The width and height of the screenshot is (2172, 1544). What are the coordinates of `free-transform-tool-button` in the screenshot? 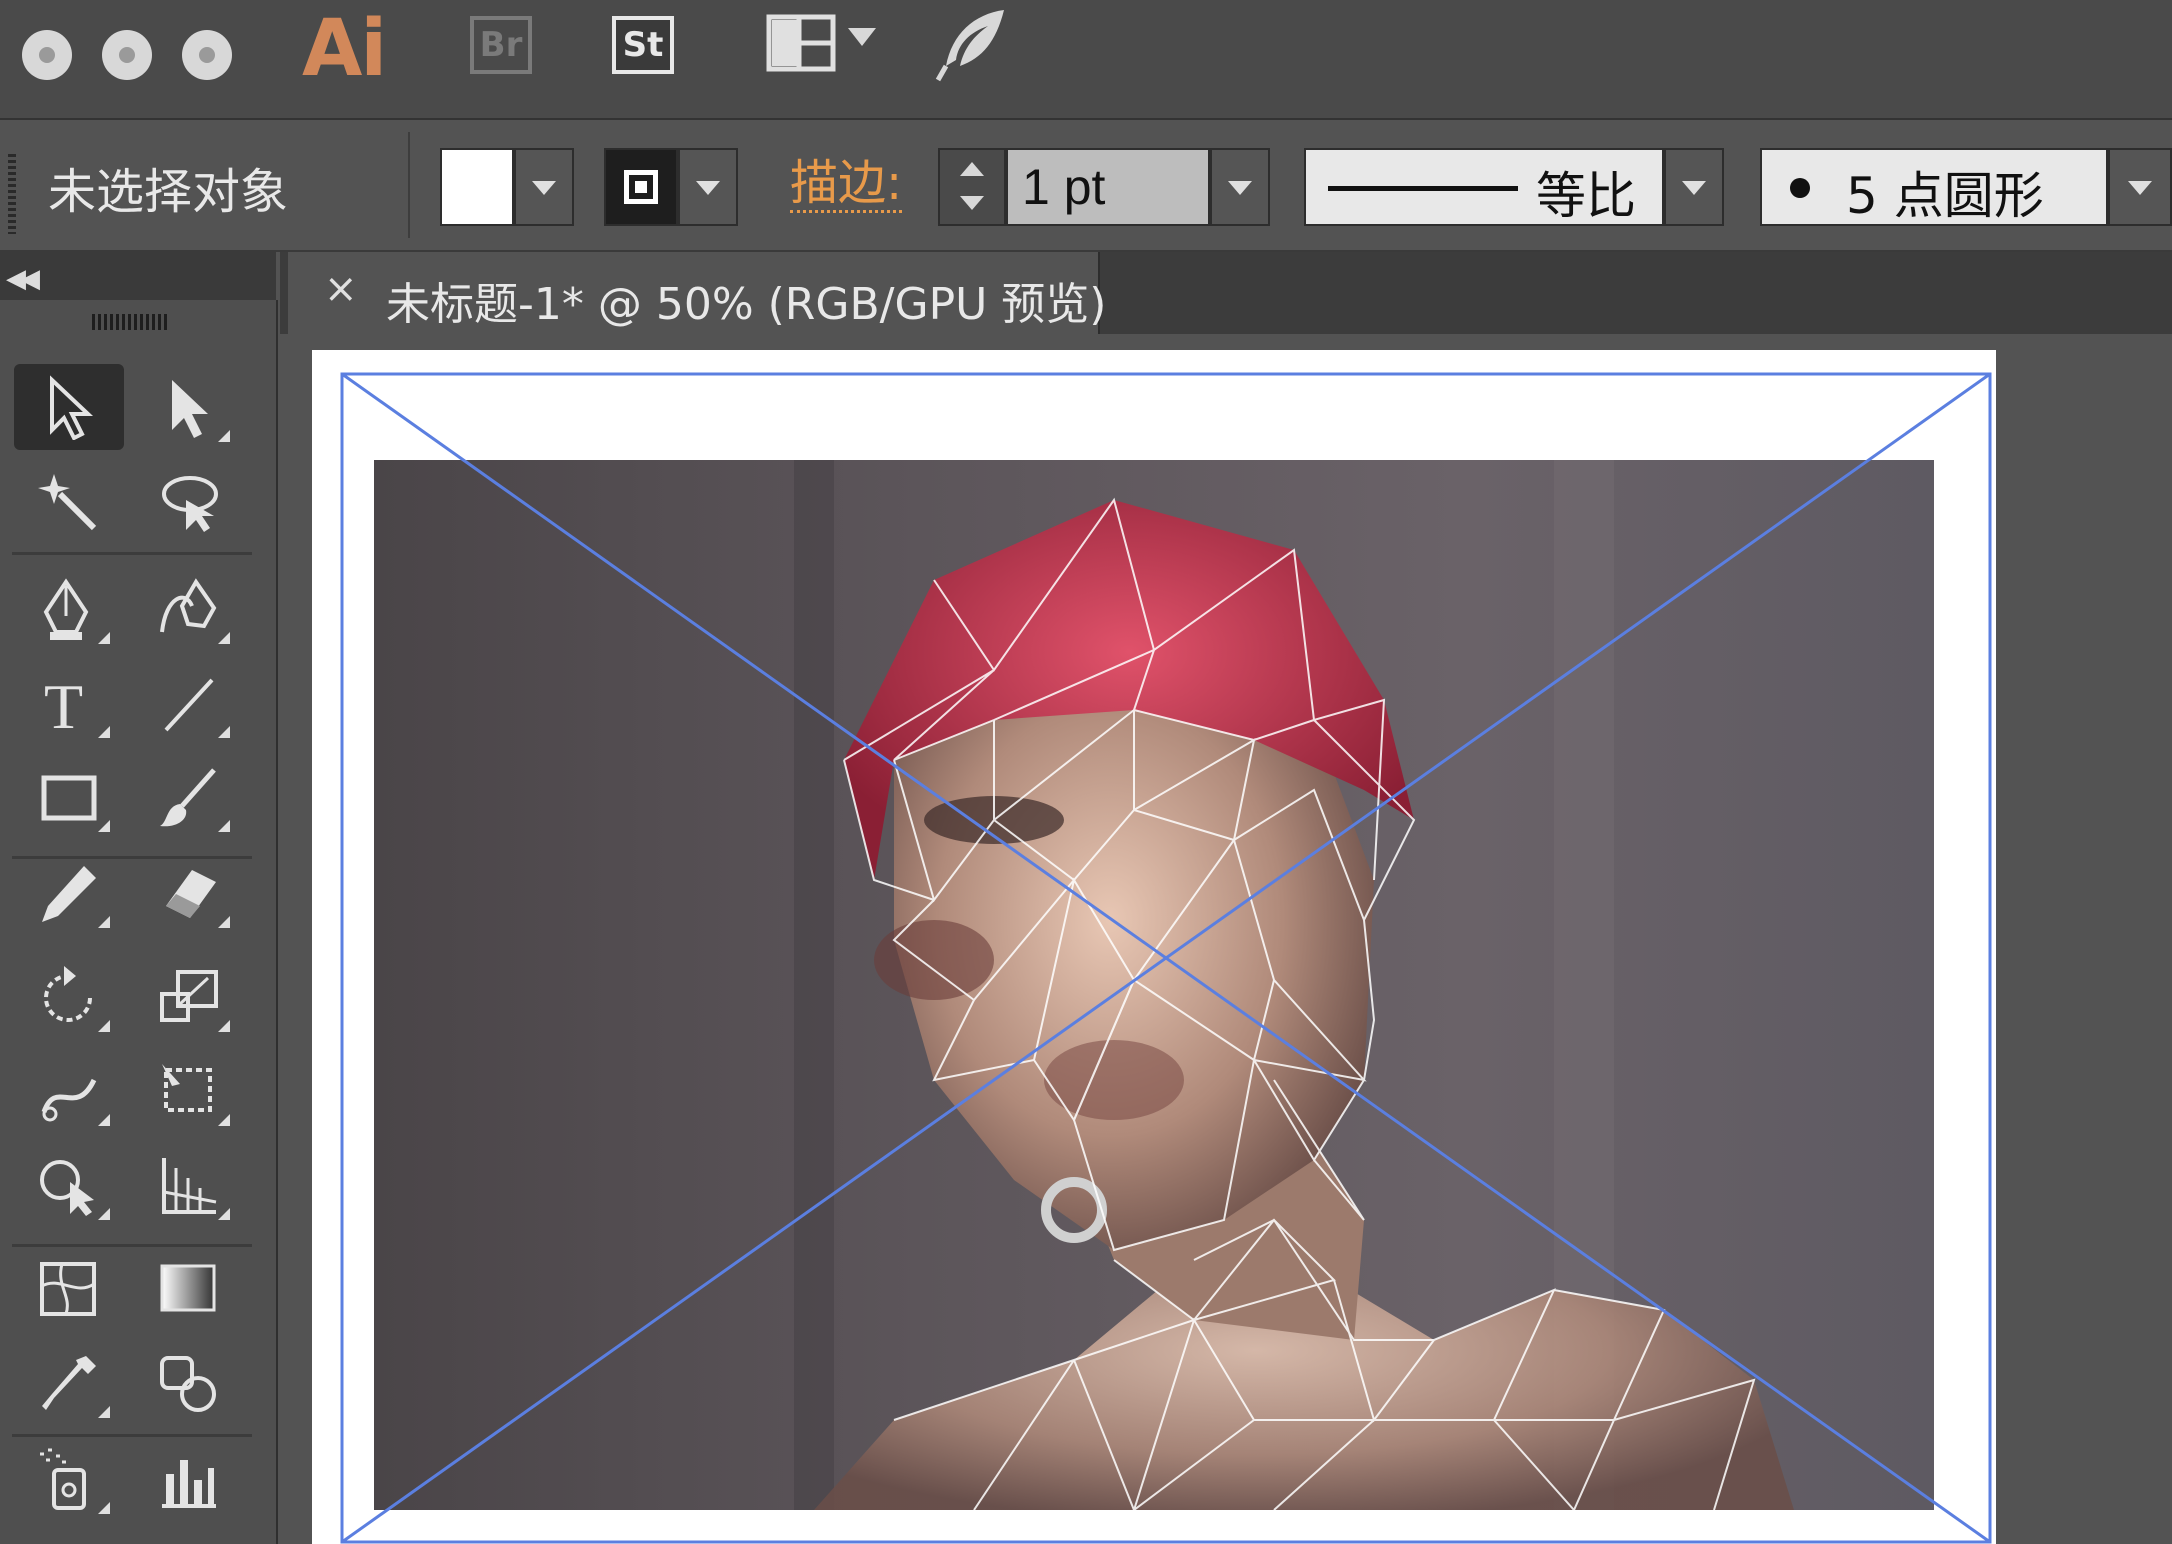 It's located at (189, 1091).